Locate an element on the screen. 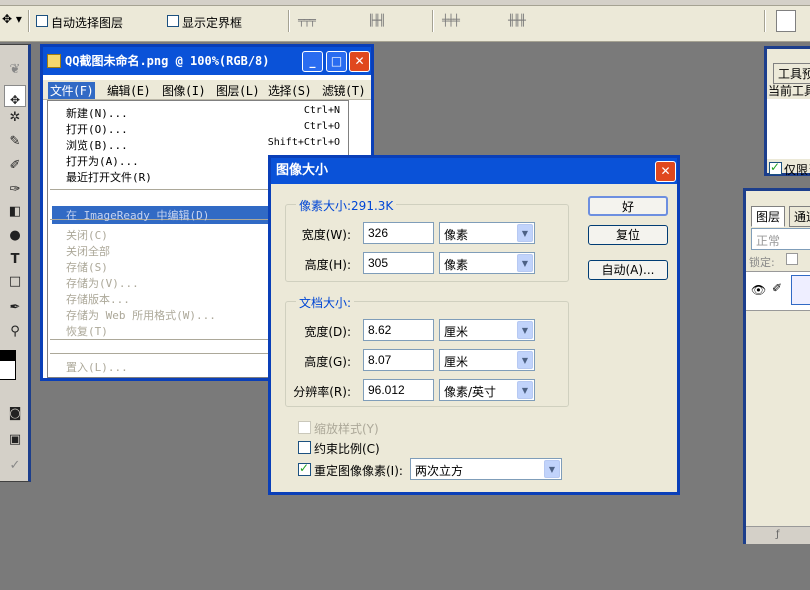  reset-button: 复位 is located at coordinates (628, 235).